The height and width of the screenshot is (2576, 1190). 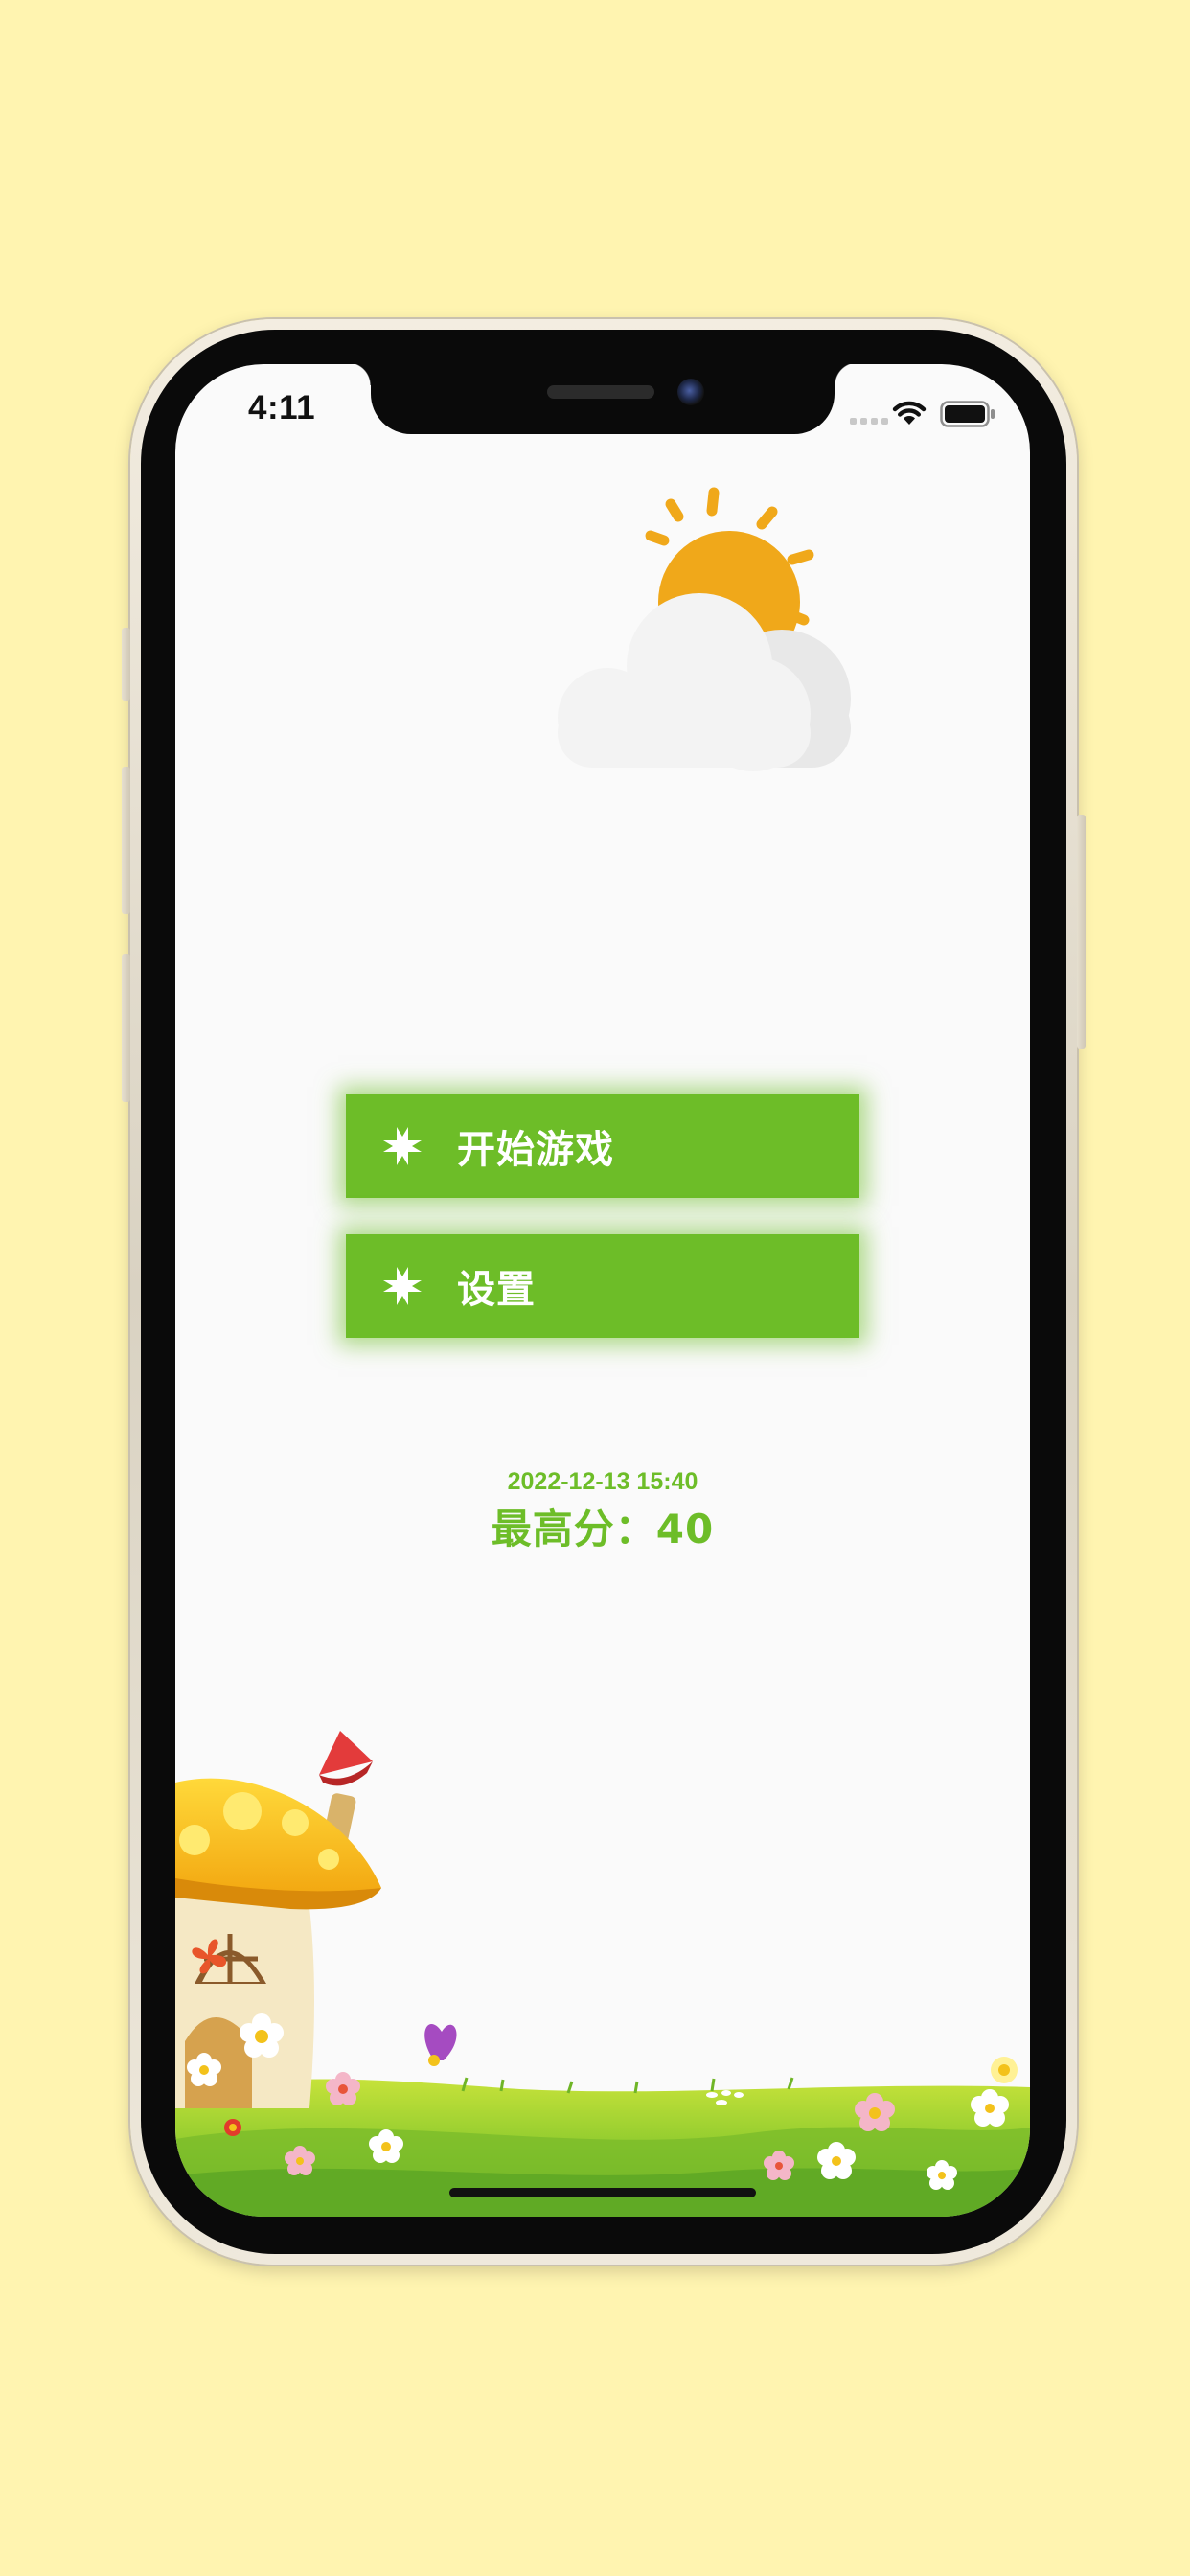 What do you see at coordinates (497, 1290) in the screenshot?
I see `settings-label: 设置` at bounding box center [497, 1290].